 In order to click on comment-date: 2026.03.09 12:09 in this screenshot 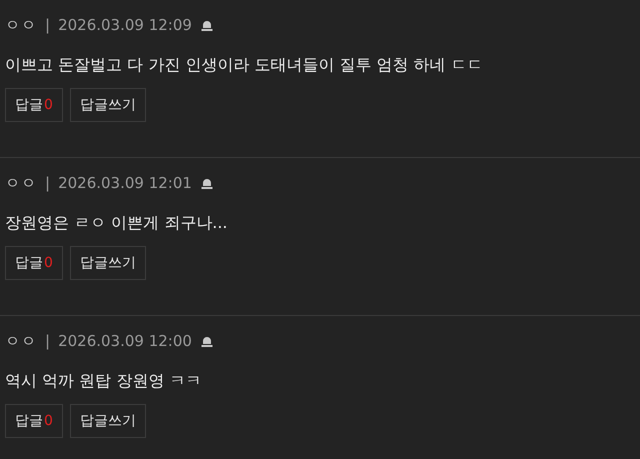, I will do `click(125, 25)`.